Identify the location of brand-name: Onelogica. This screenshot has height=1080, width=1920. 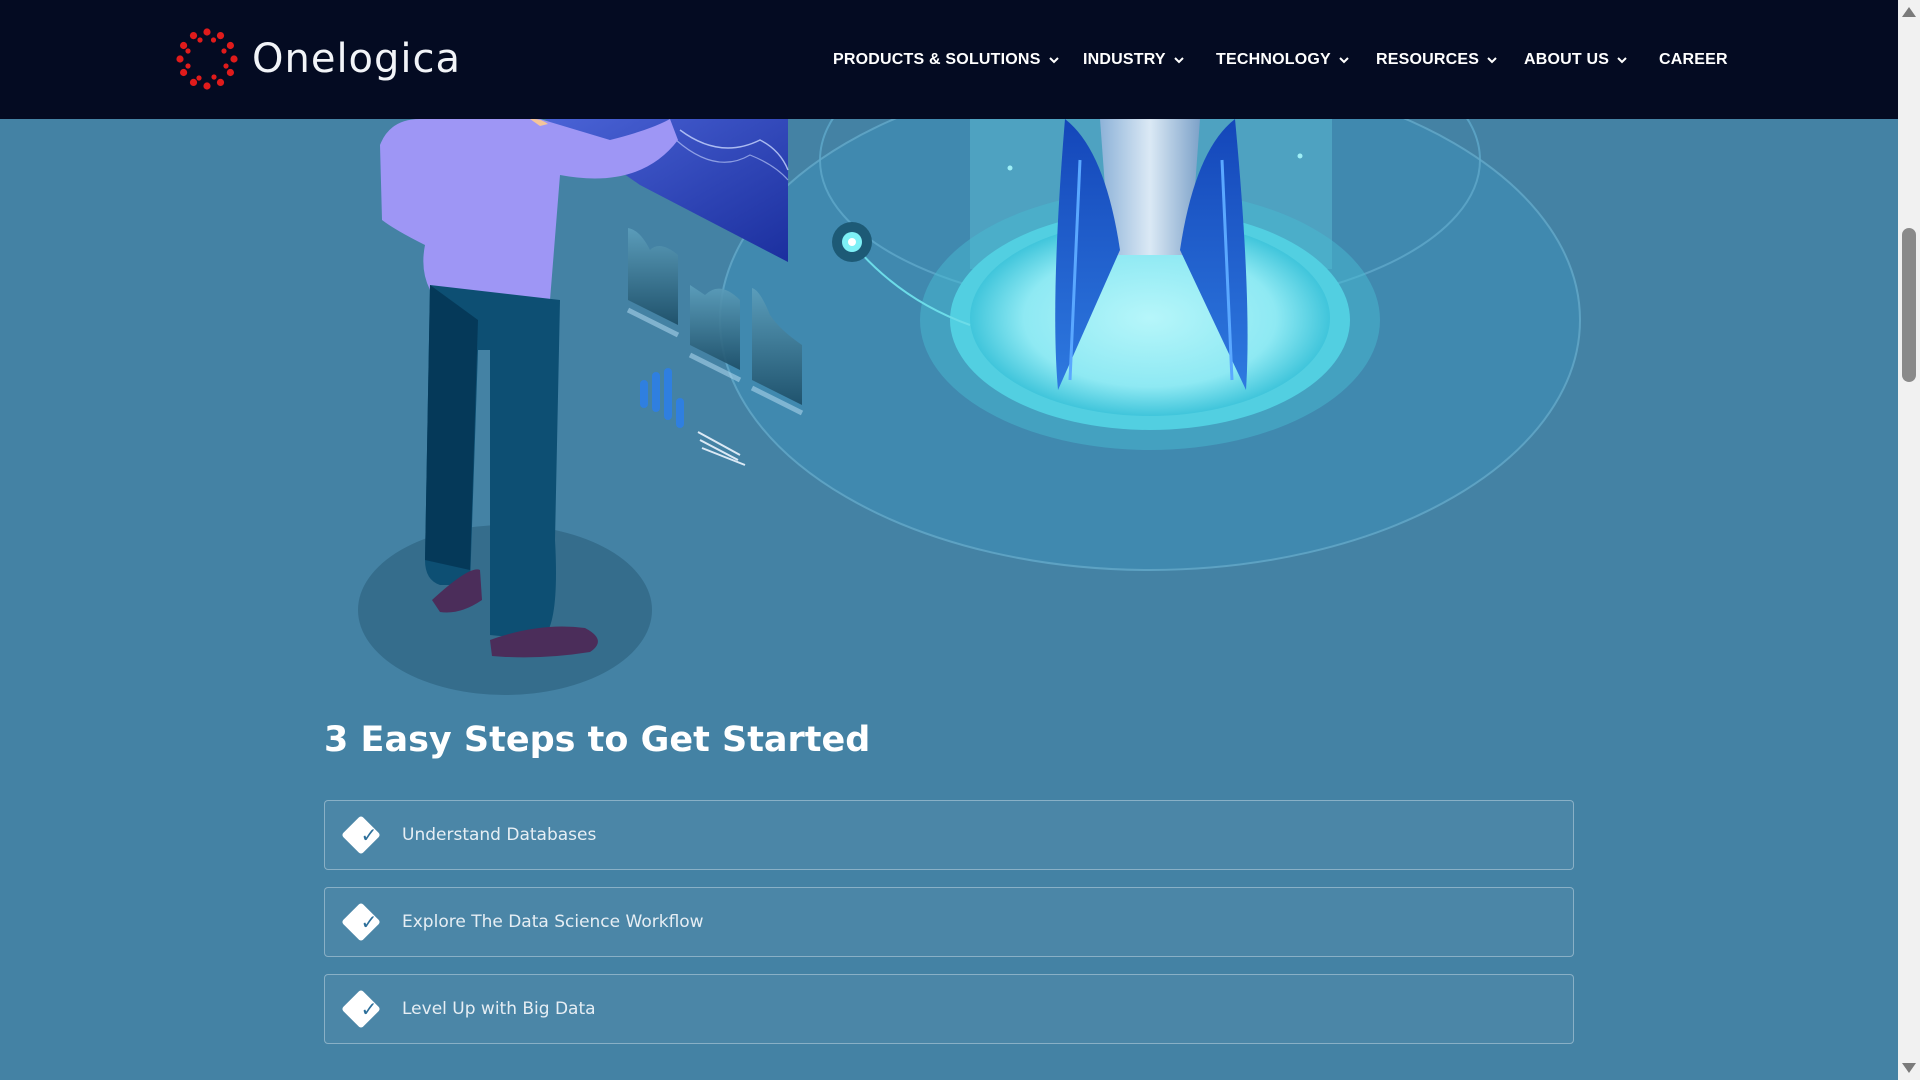
(357, 59).